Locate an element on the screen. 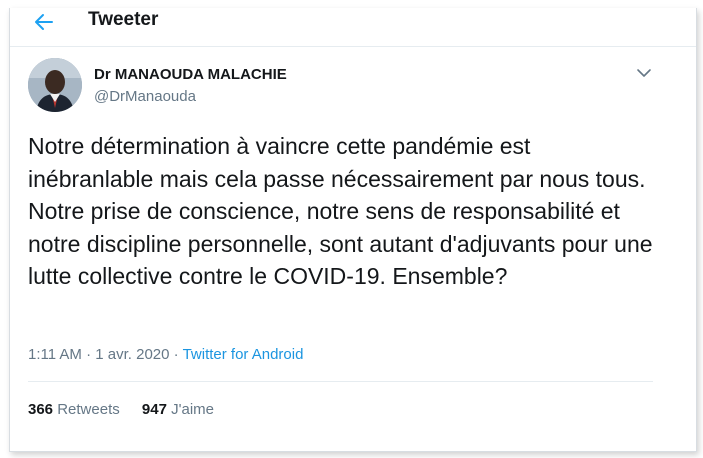 The width and height of the screenshot is (703, 458). retweets-label: Retweets is located at coordinates (88, 409).